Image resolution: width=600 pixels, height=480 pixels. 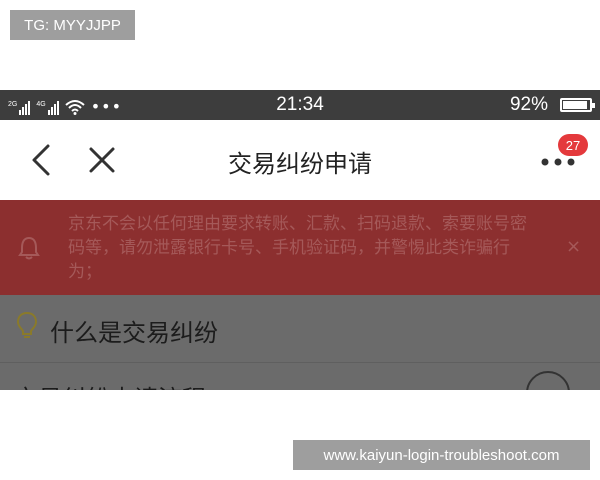 What do you see at coordinates (110, 384) in the screenshot?
I see `faq-item-title-2: 交易纠纷申请流程` at bounding box center [110, 384].